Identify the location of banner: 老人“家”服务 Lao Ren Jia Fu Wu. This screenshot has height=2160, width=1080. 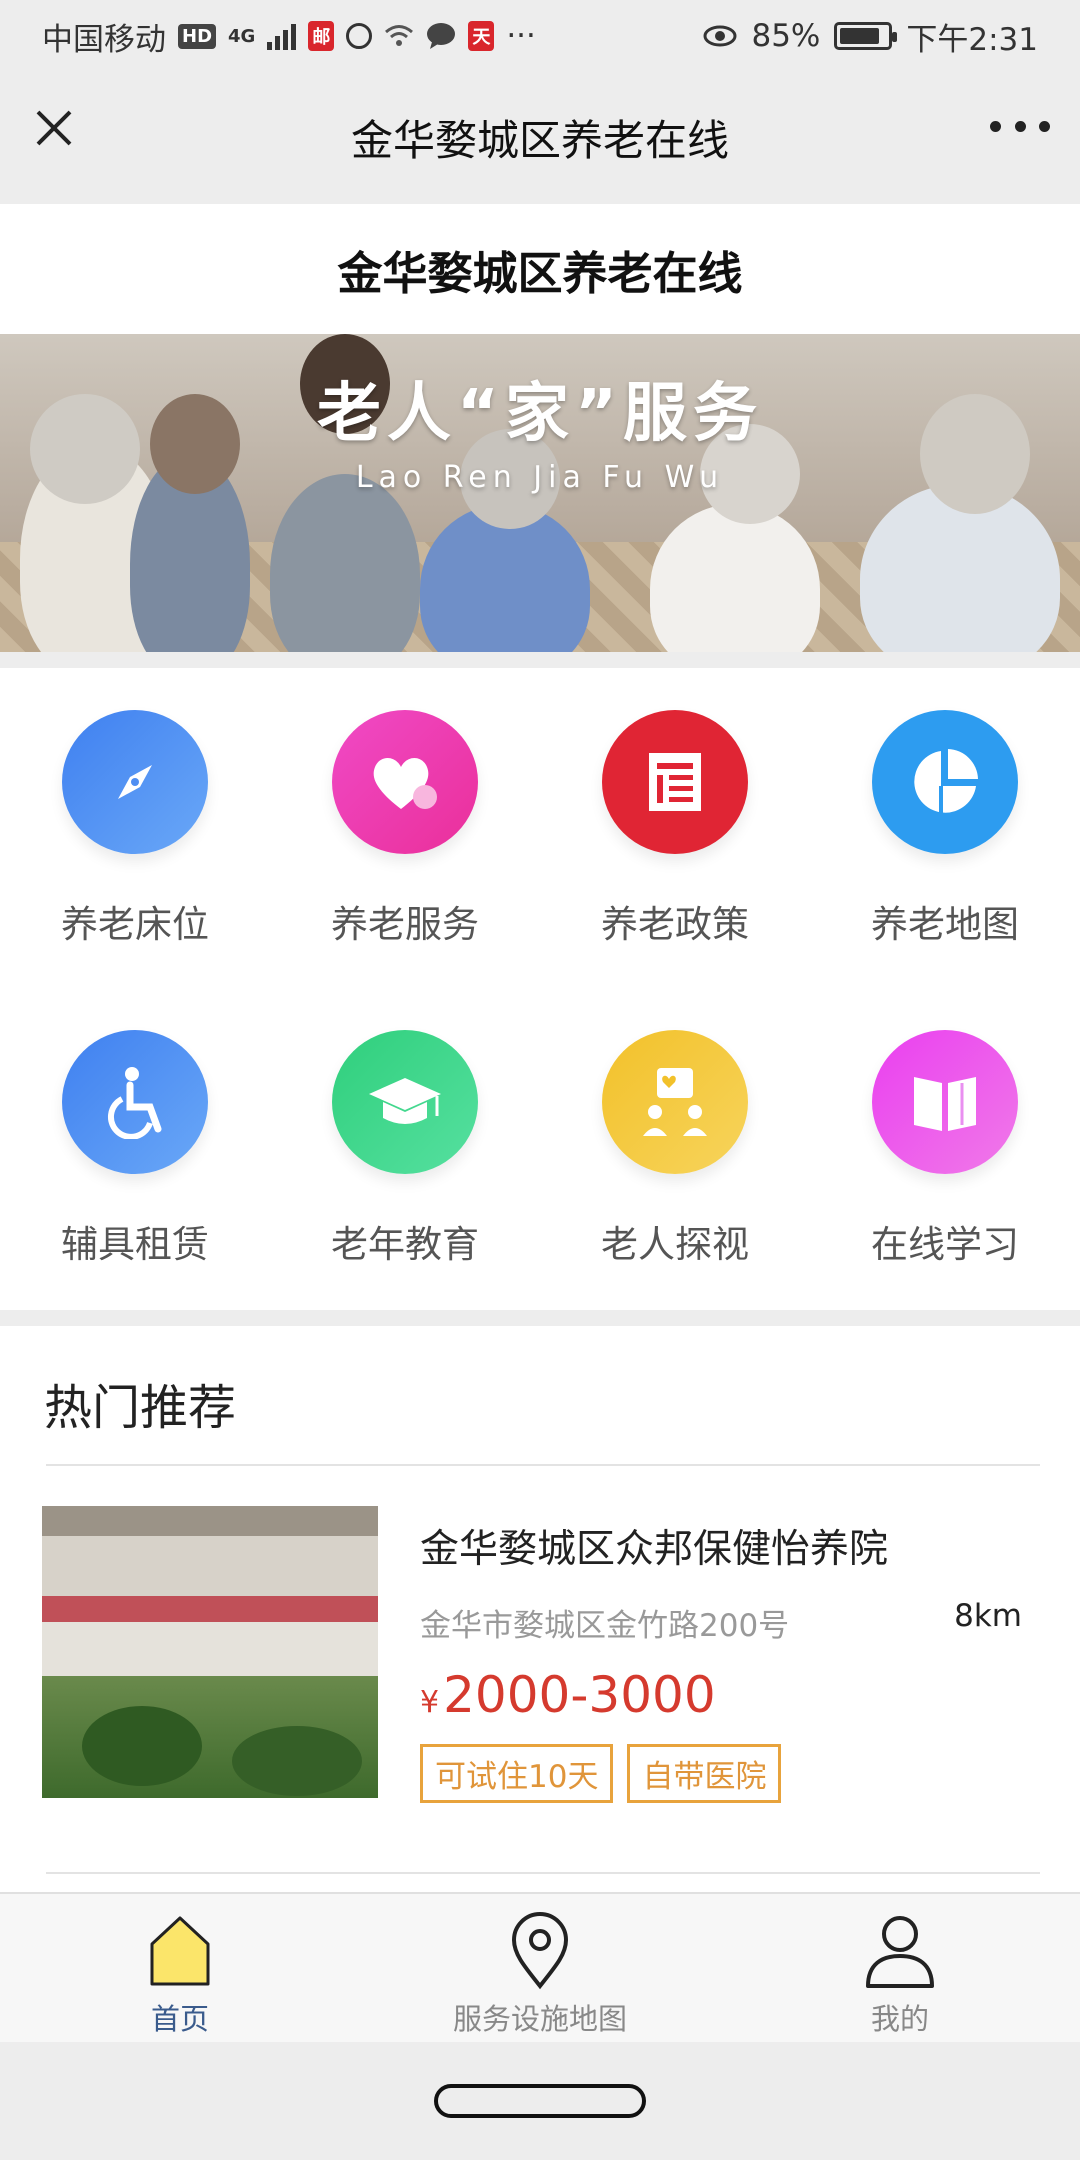
(540, 493).